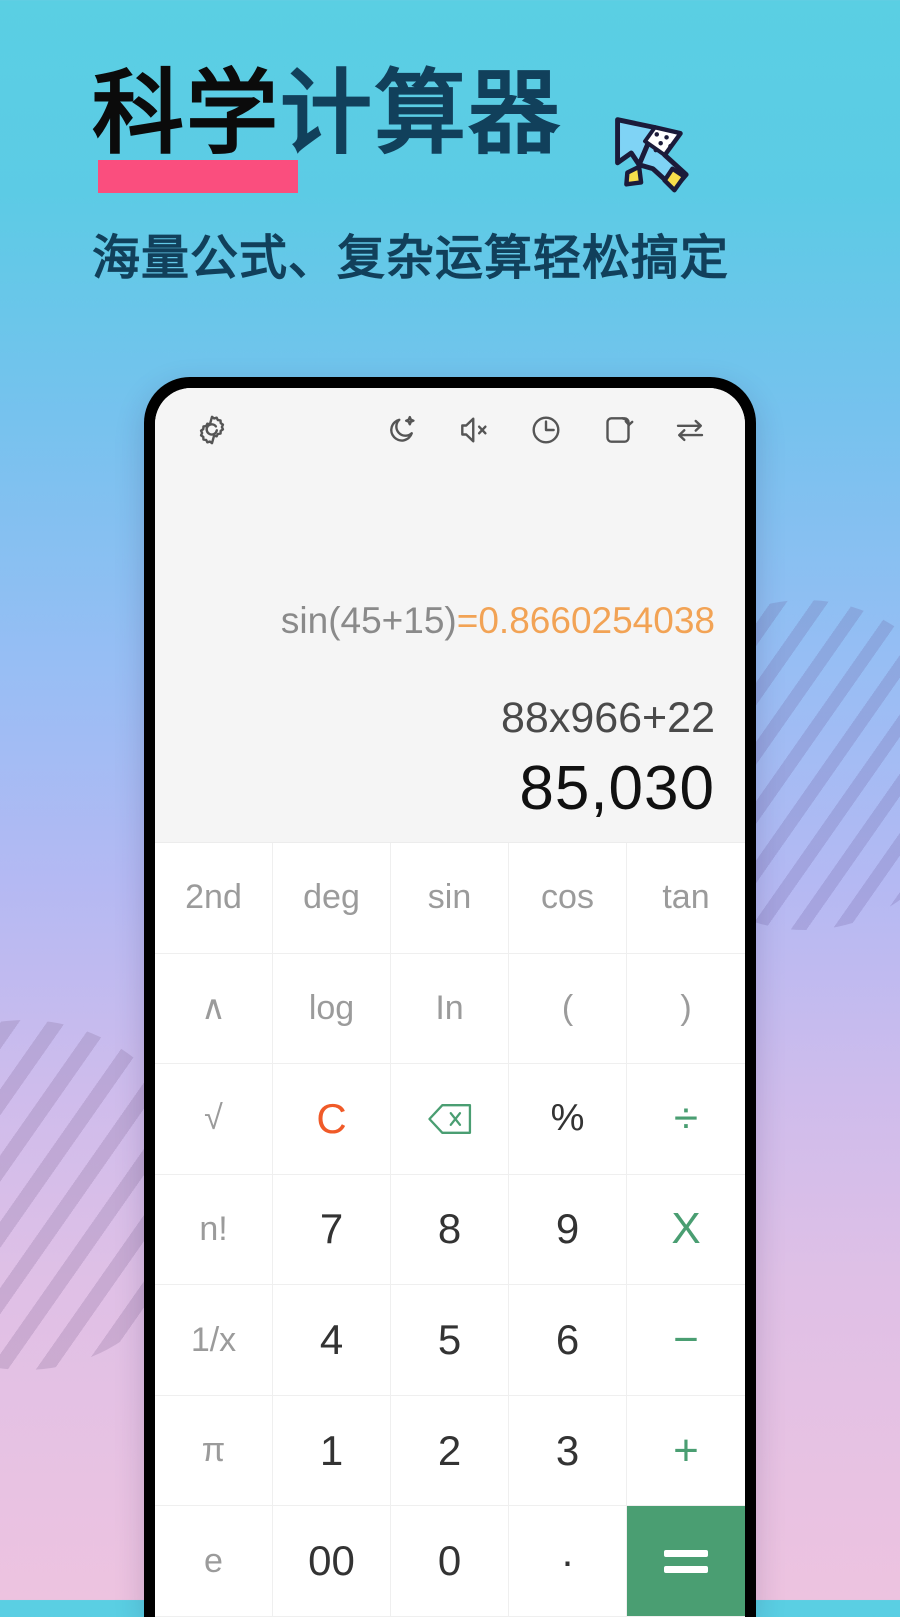 The width and height of the screenshot is (900, 1617). What do you see at coordinates (332, 1230) in the screenshot?
I see `key-7: 7` at bounding box center [332, 1230].